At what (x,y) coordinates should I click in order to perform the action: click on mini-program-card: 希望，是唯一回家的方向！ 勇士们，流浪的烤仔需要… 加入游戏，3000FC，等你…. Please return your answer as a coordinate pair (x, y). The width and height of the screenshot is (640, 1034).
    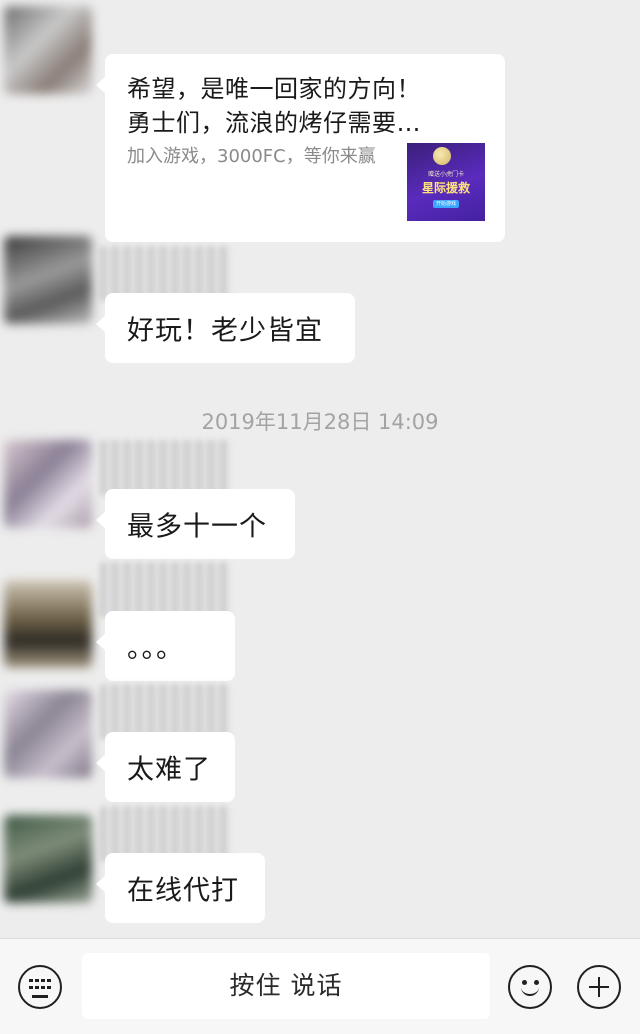
    Looking at the image, I should click on (300, 148).